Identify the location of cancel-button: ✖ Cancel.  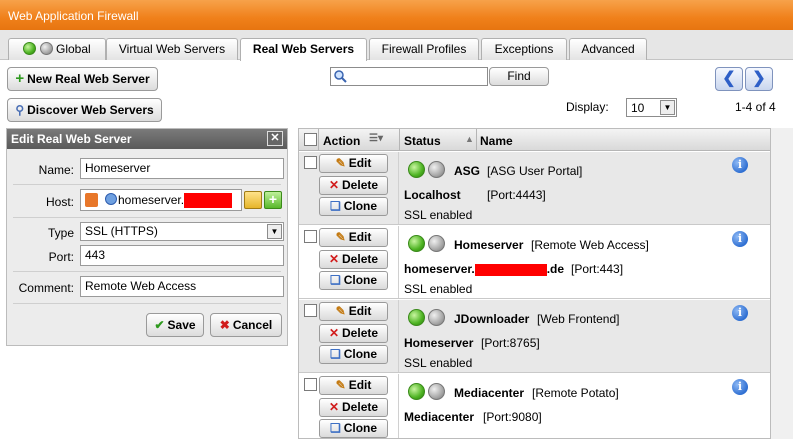
(246, 325).